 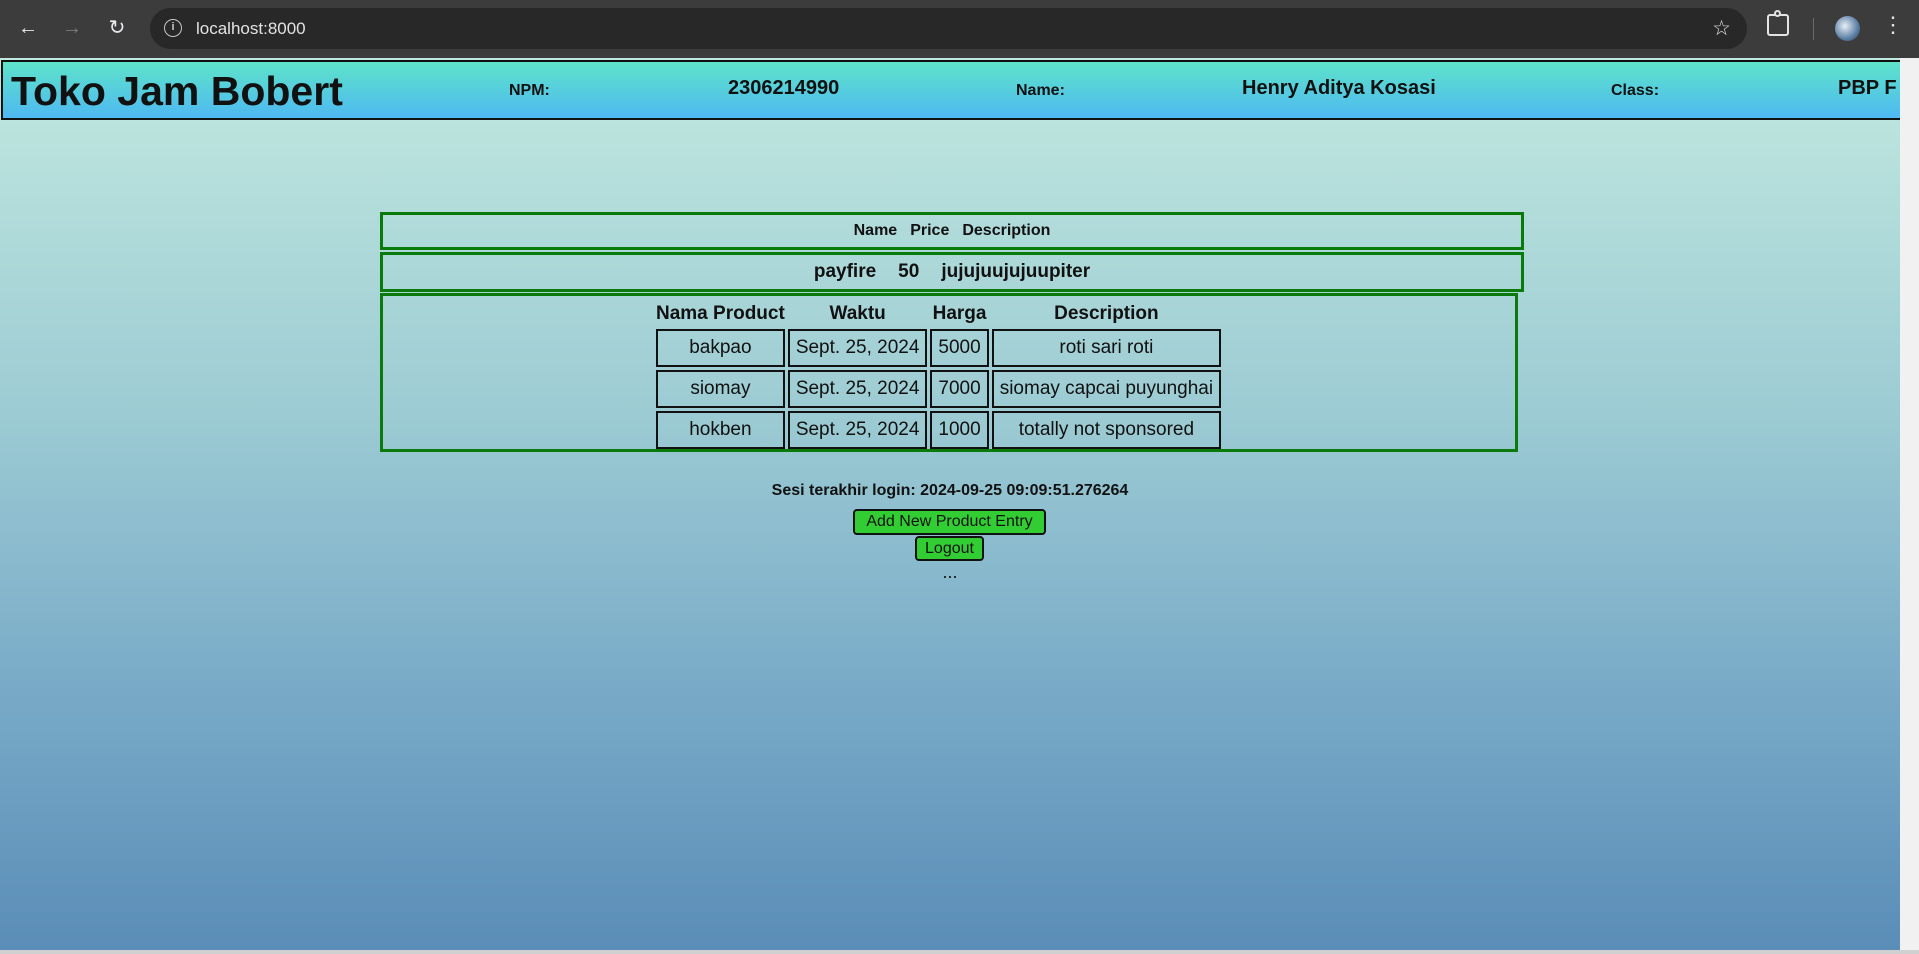 What do you see at coordinates (1040, 90) in the screenshot?
I see `name-label: Name:` at bounding box center [1040, 90].